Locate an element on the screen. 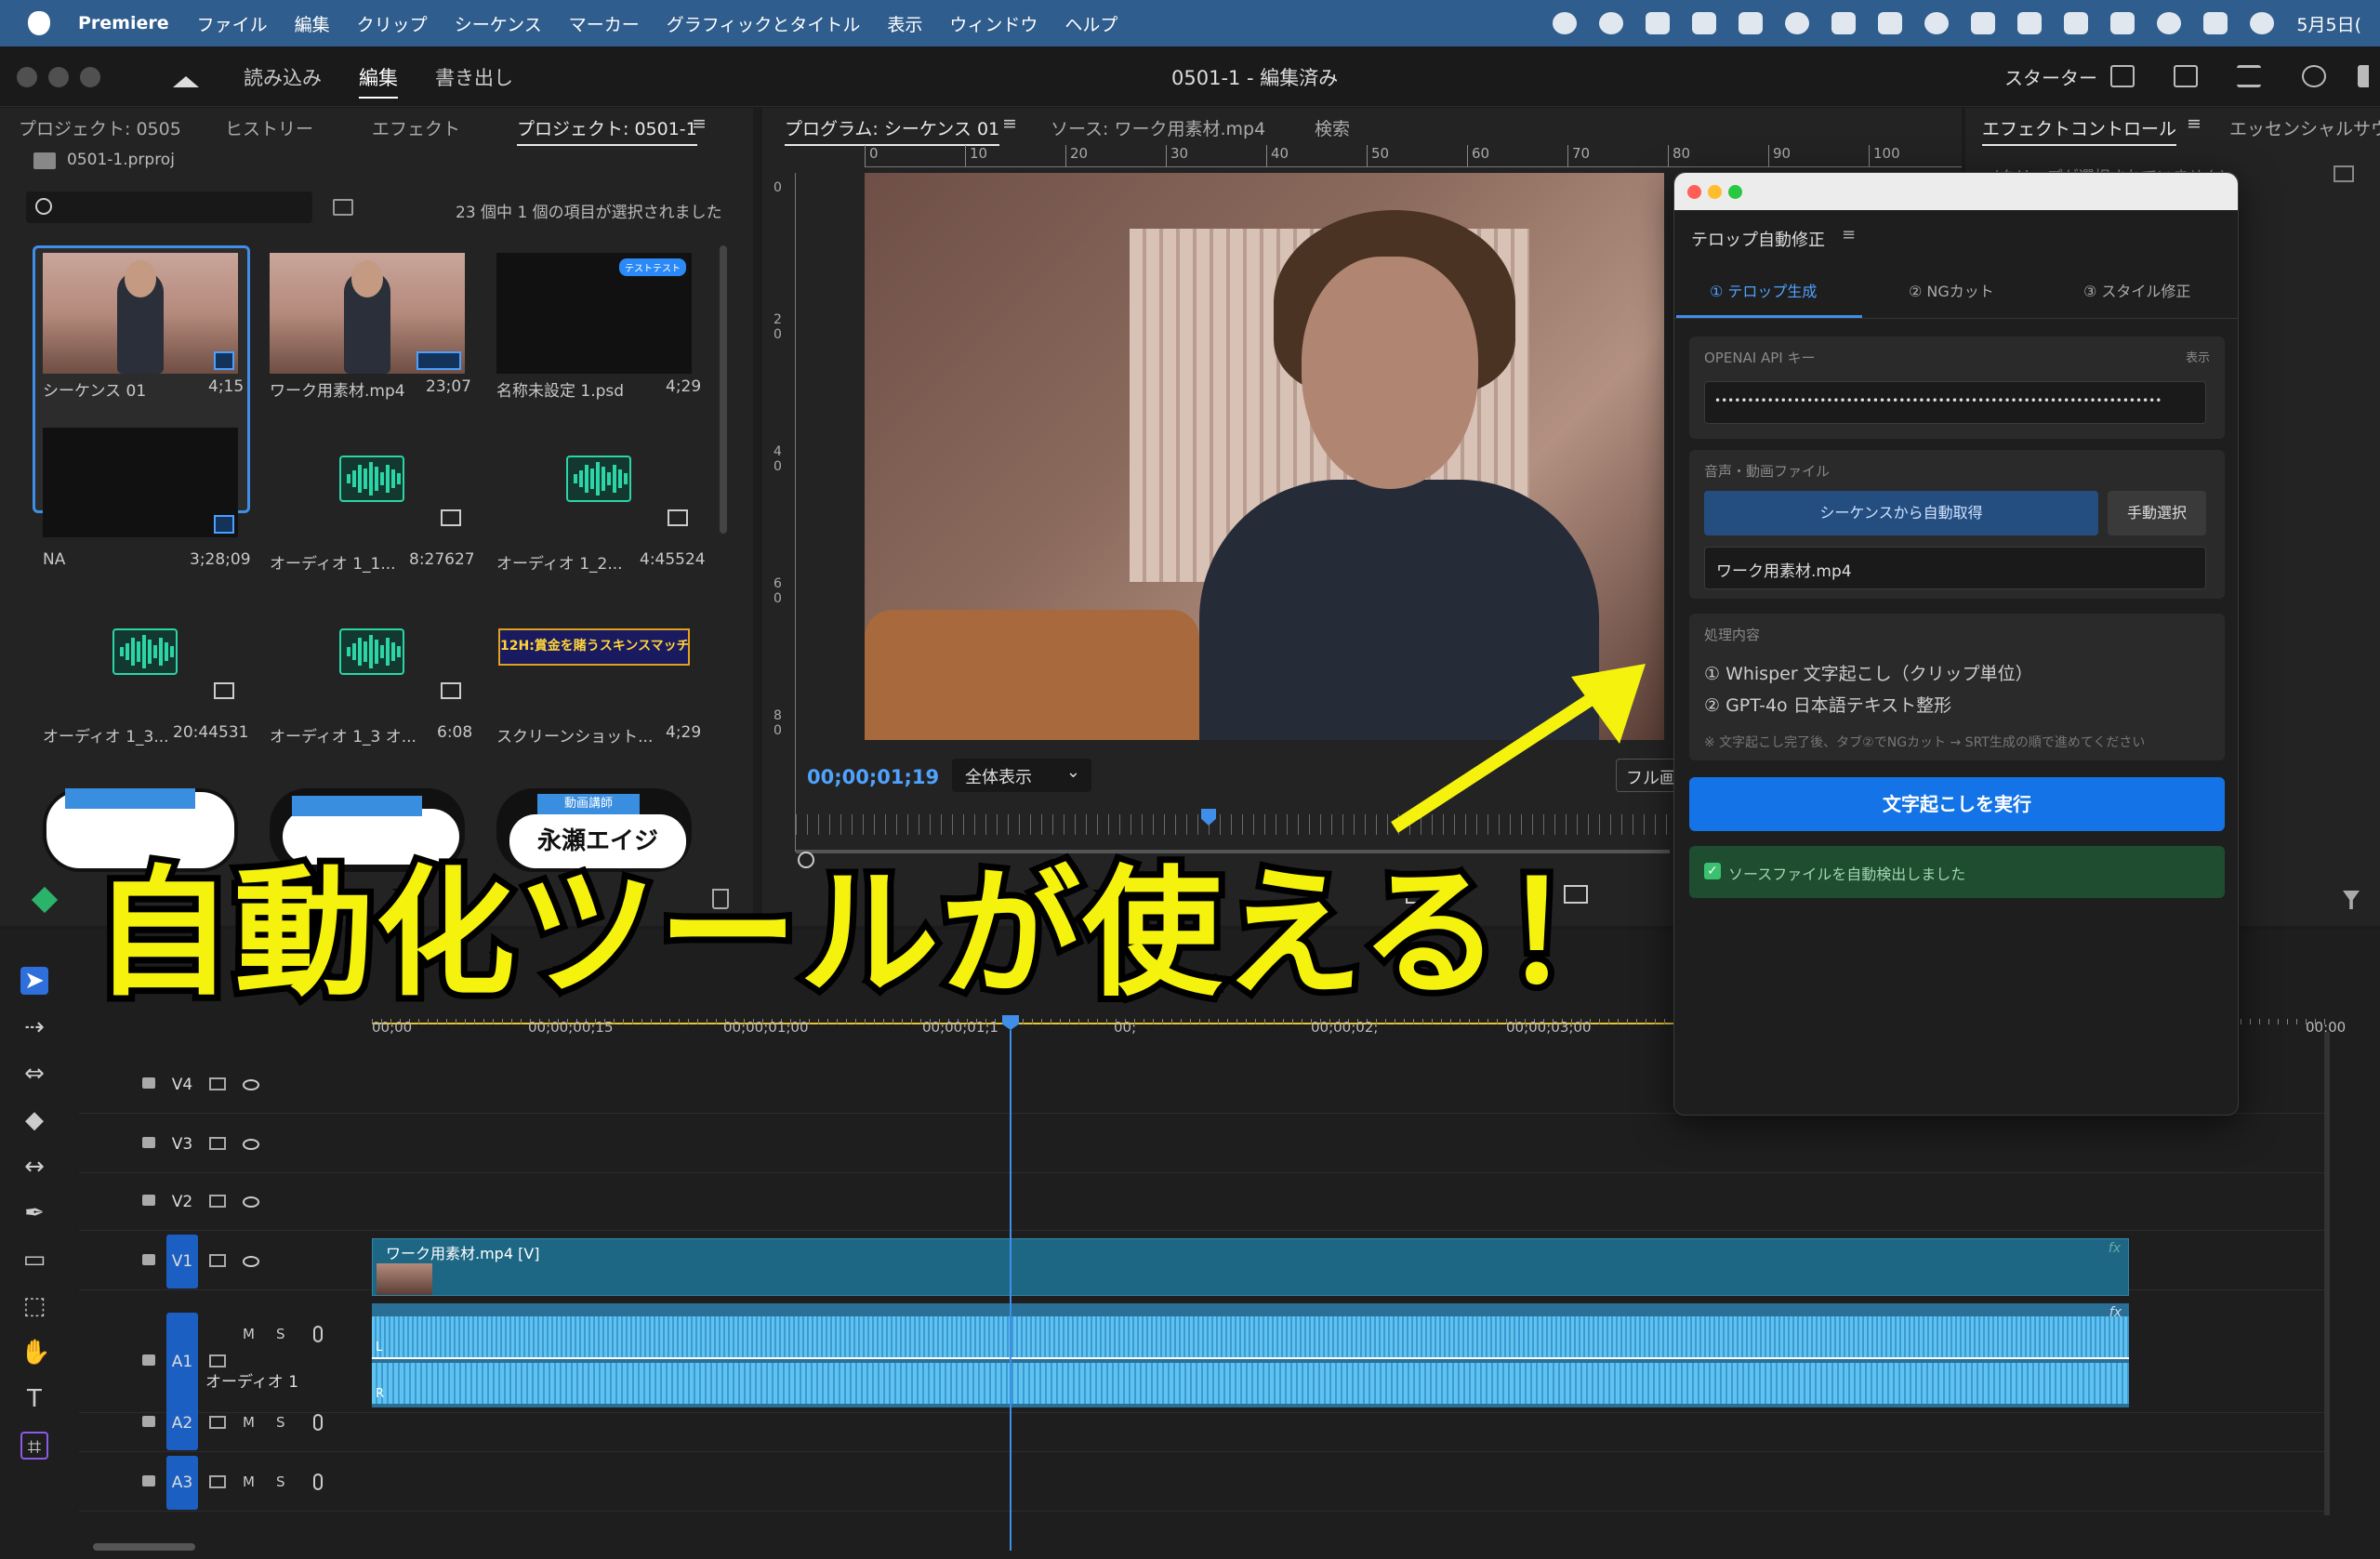  project-search-input is located at coordinates (169, 207).